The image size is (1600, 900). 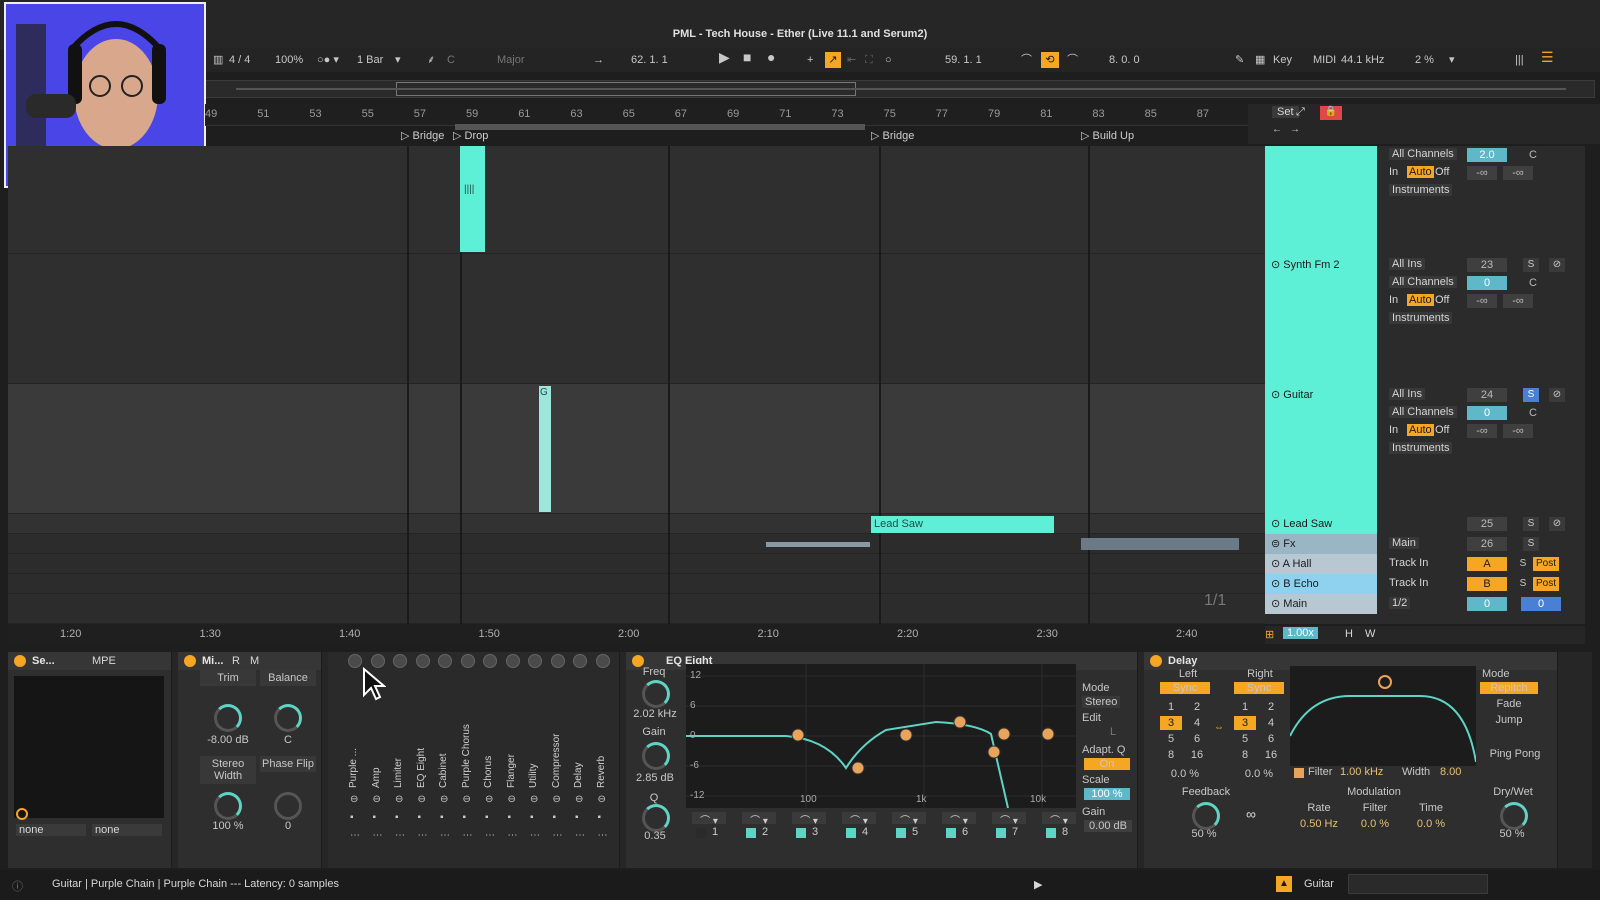 I want to click on filter-display, so click(x=1383, y=716).